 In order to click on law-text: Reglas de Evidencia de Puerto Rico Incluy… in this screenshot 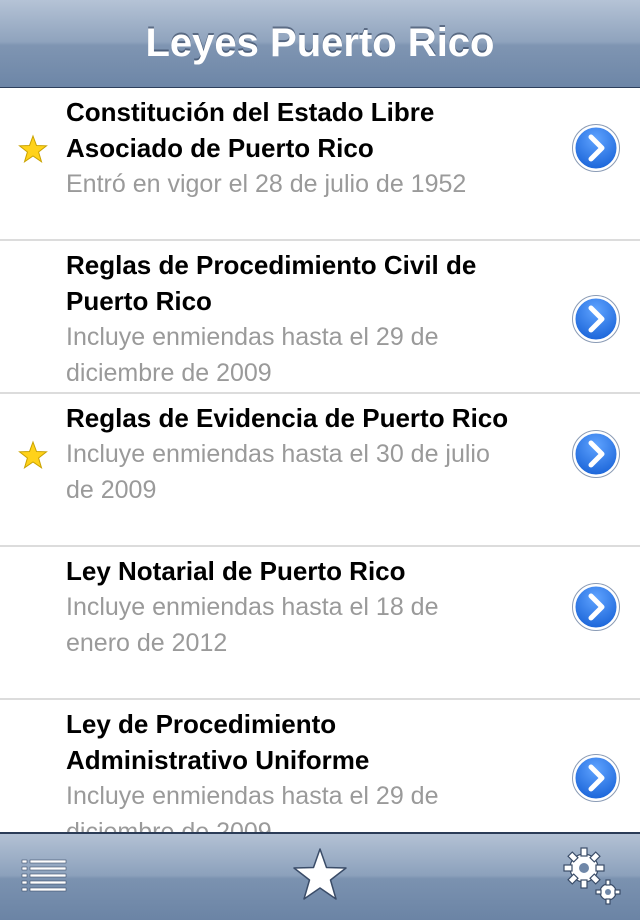, I will do `click(316, 454)`.